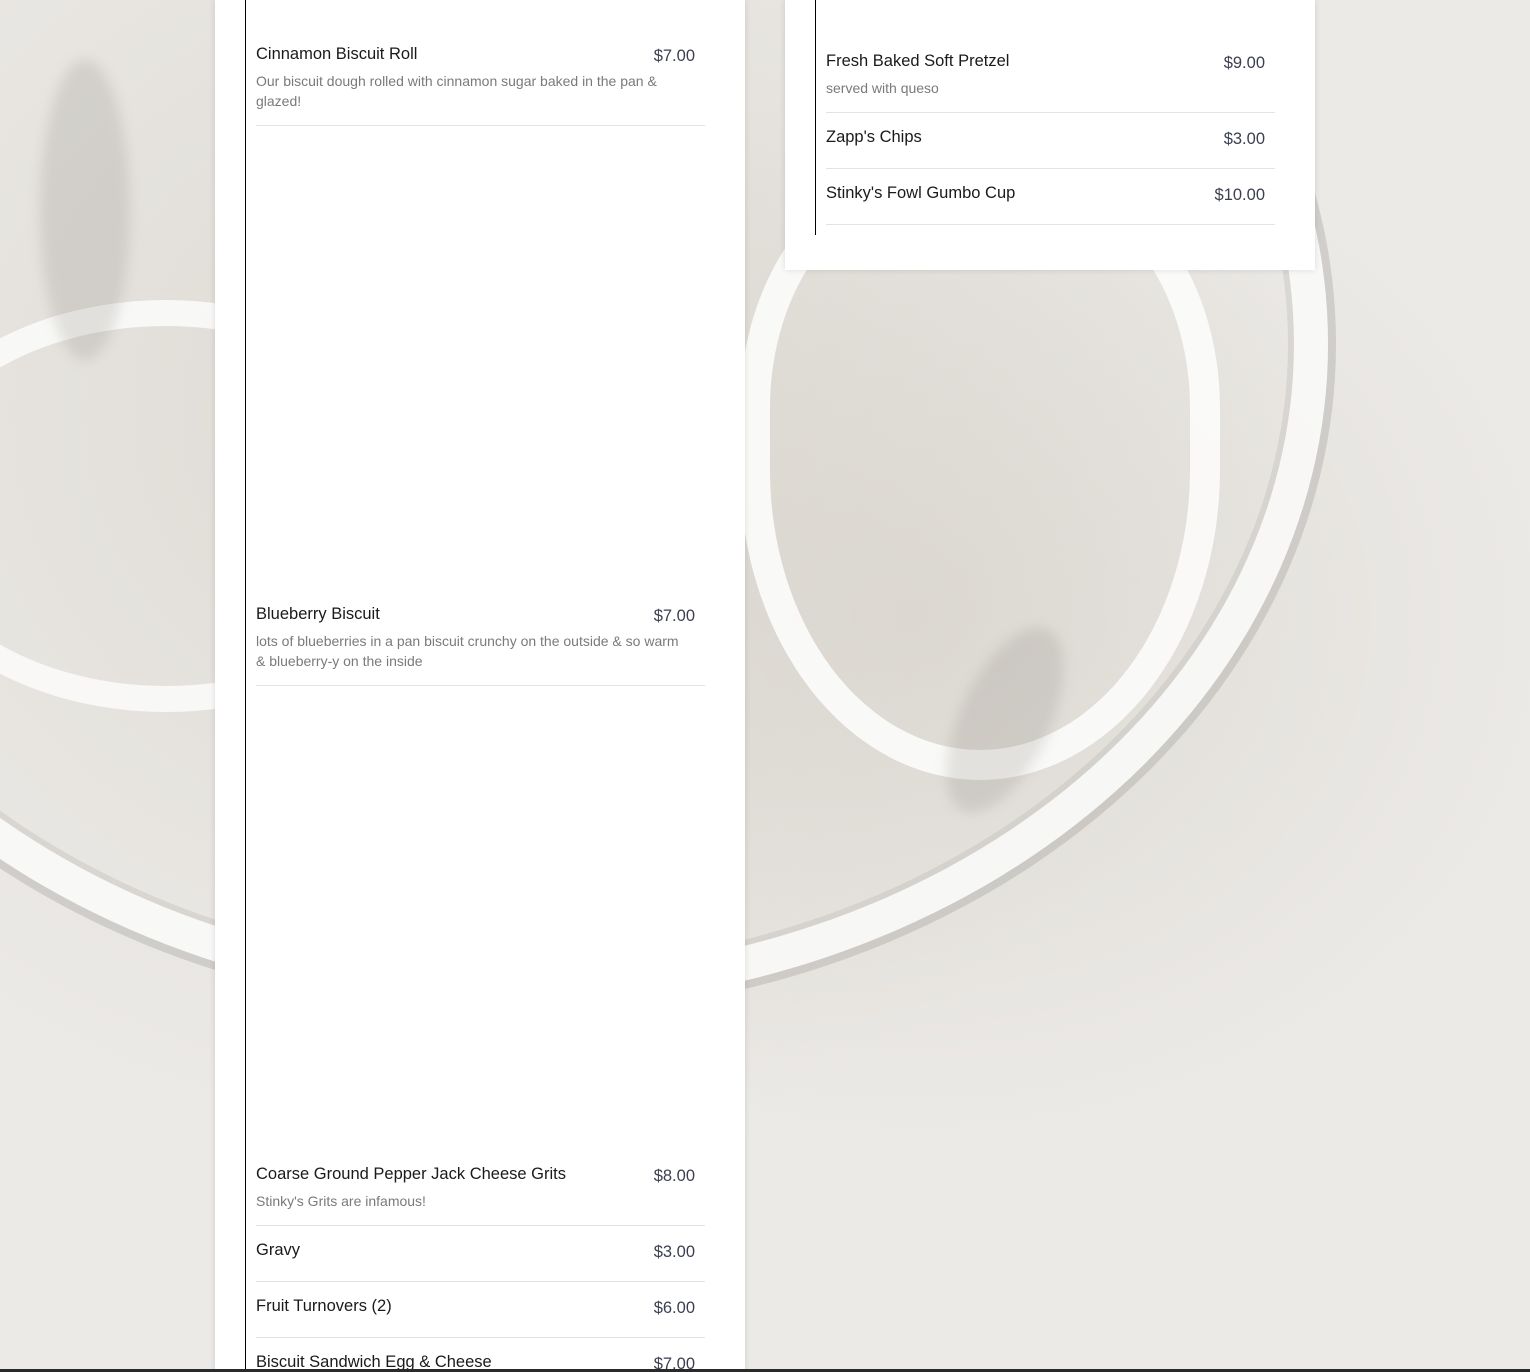 This screenshot has width=1530, height=1372. I want to click on menu-item: Fruit Turnovers (2) $6.00, so click(480, 1317).